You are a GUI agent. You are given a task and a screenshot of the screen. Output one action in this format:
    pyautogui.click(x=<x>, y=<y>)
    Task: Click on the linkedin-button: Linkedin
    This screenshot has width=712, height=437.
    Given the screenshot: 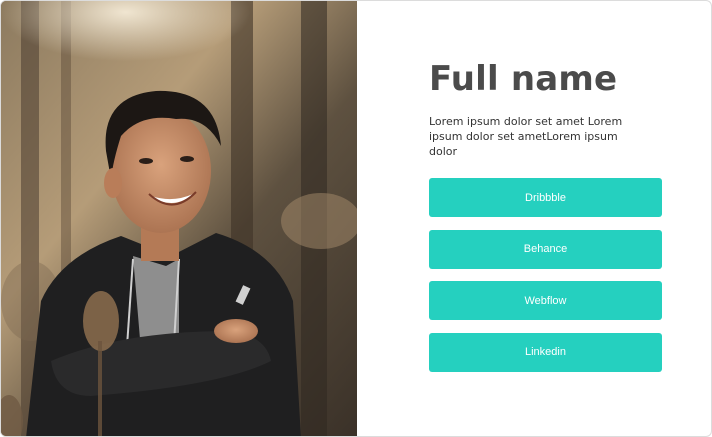 What is the action you would take?
    pyautogui.click(x=545, y=352)
    